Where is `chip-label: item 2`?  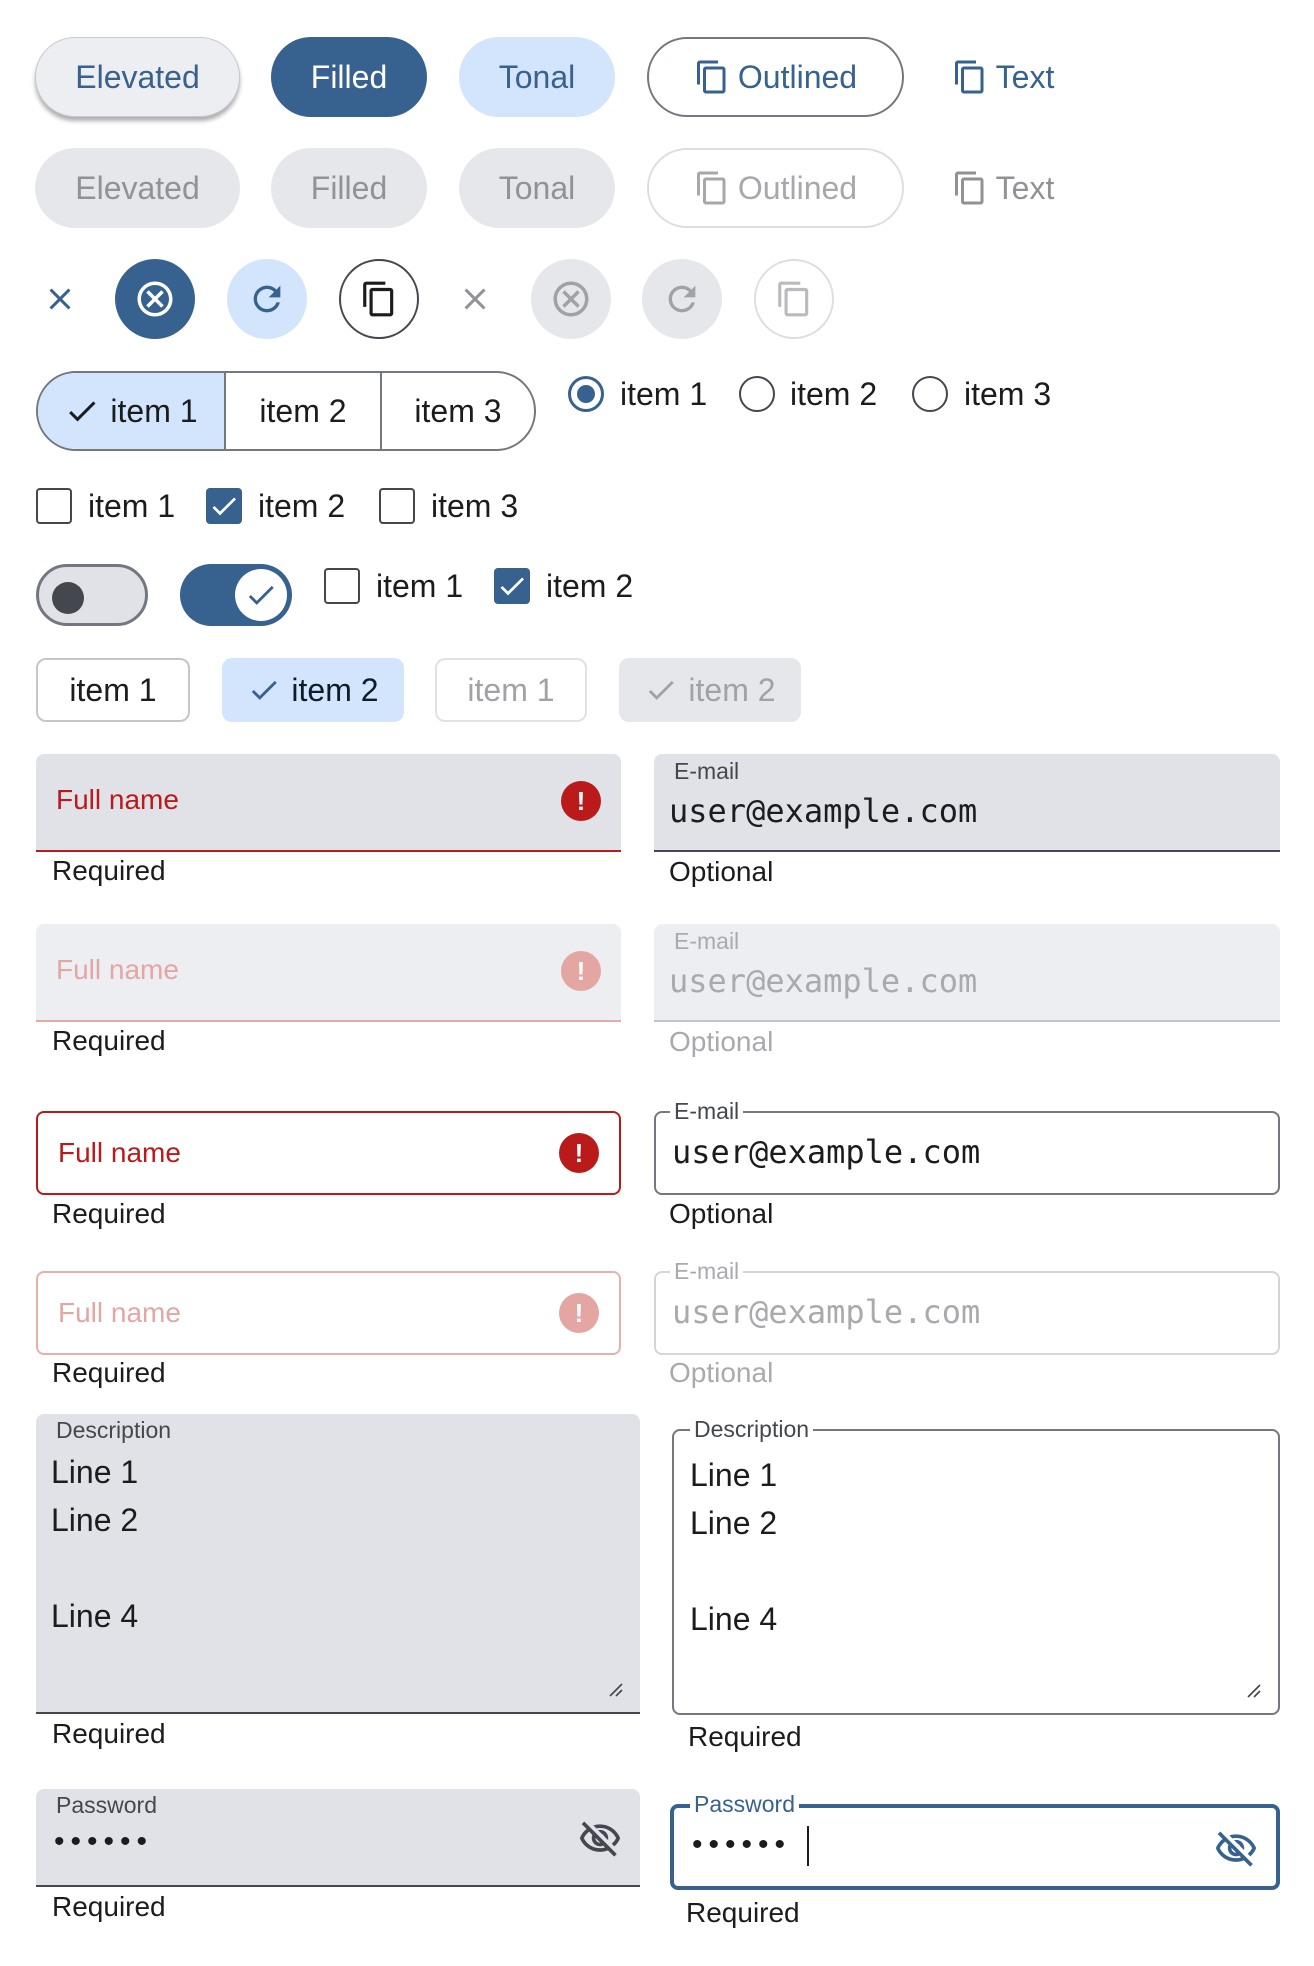 chip-label: item 2 is located at coordinates (335, 689).